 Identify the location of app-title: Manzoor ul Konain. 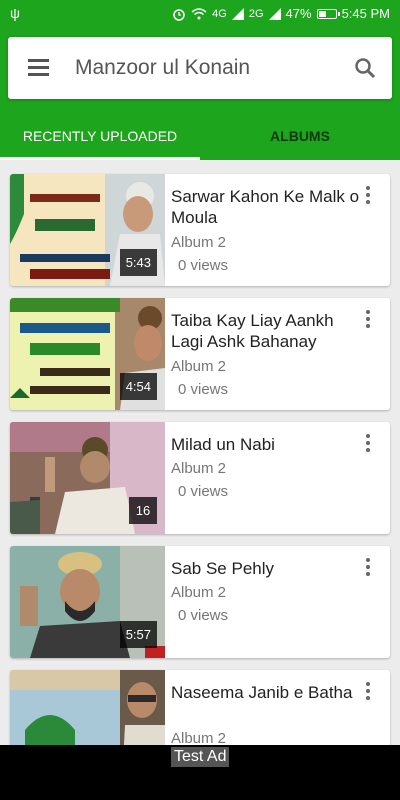
(163, 67).